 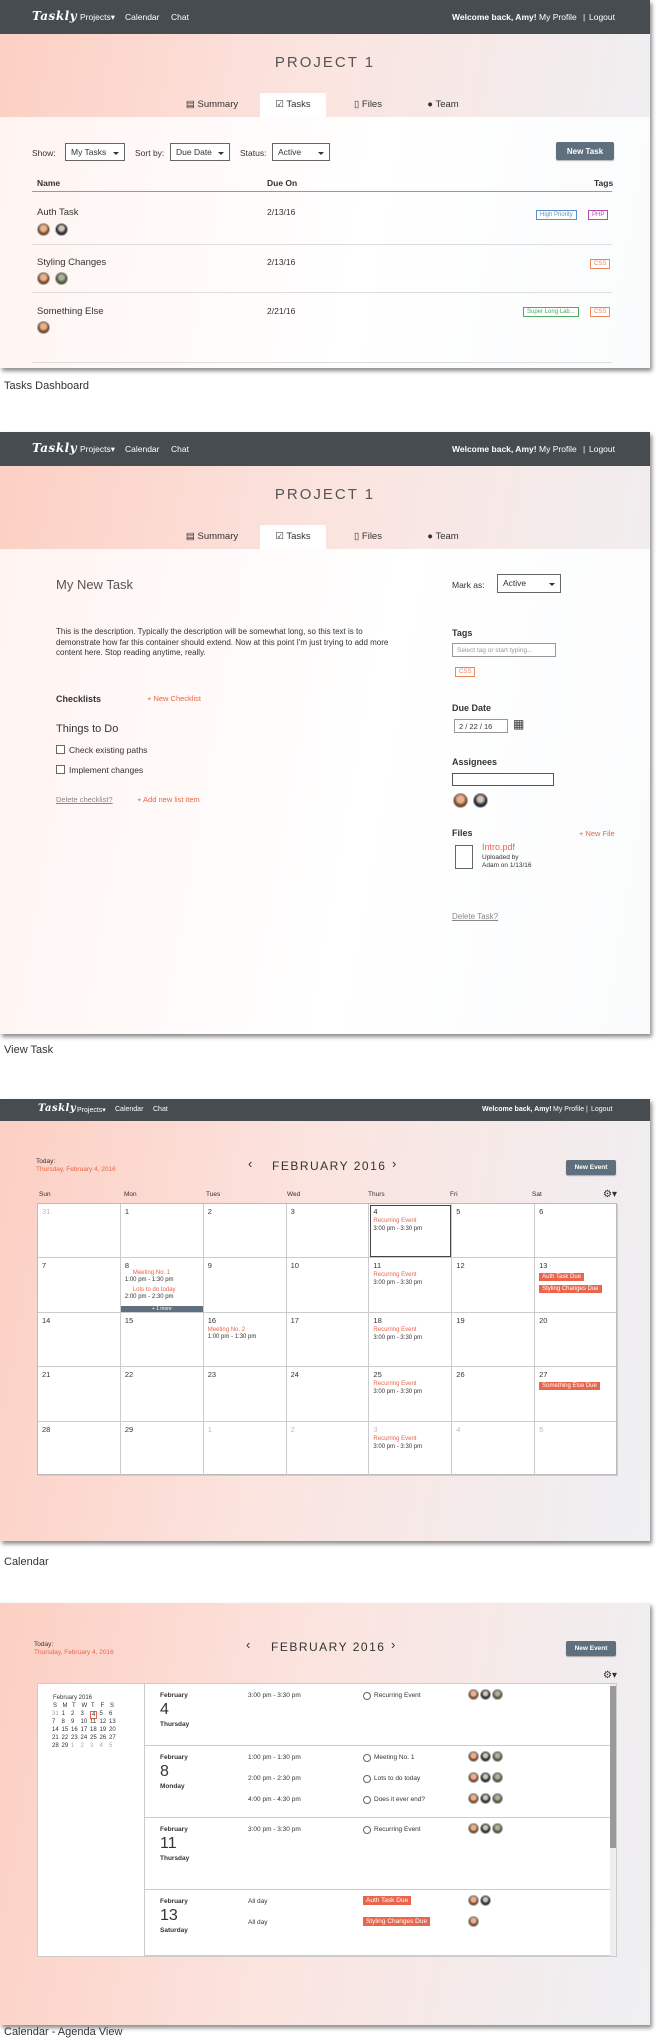 I want to click on event-time: 2:00 pm - 2:30 pm, so click(x=149, y=1297).